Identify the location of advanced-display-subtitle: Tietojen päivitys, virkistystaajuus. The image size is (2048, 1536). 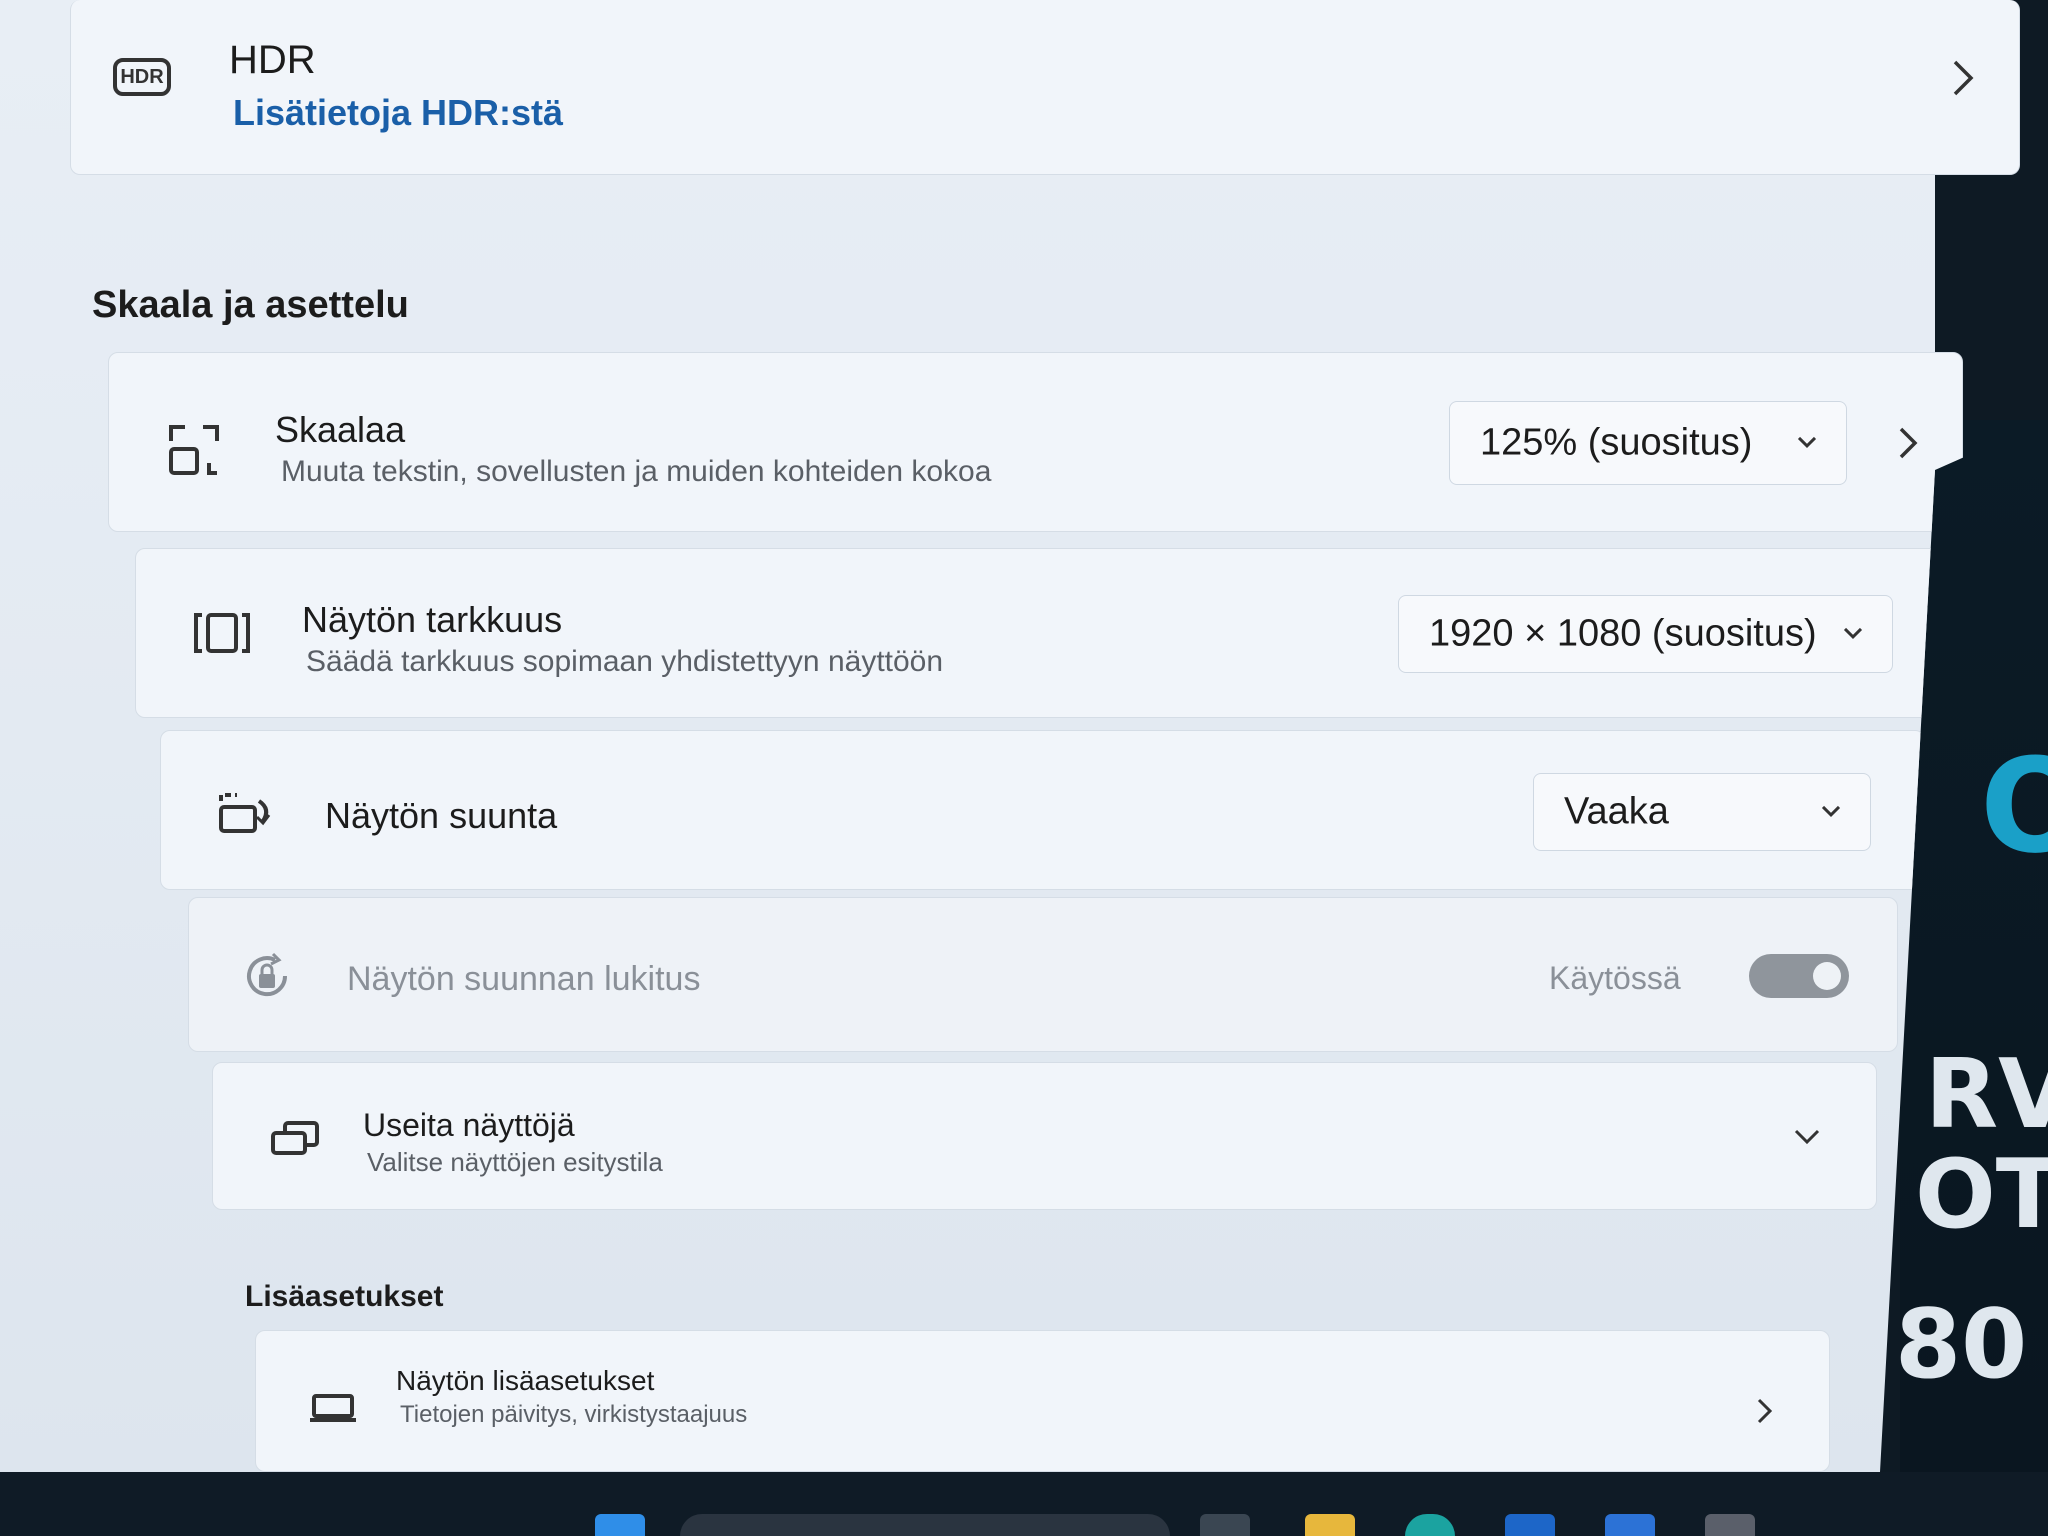
(574, 1414).